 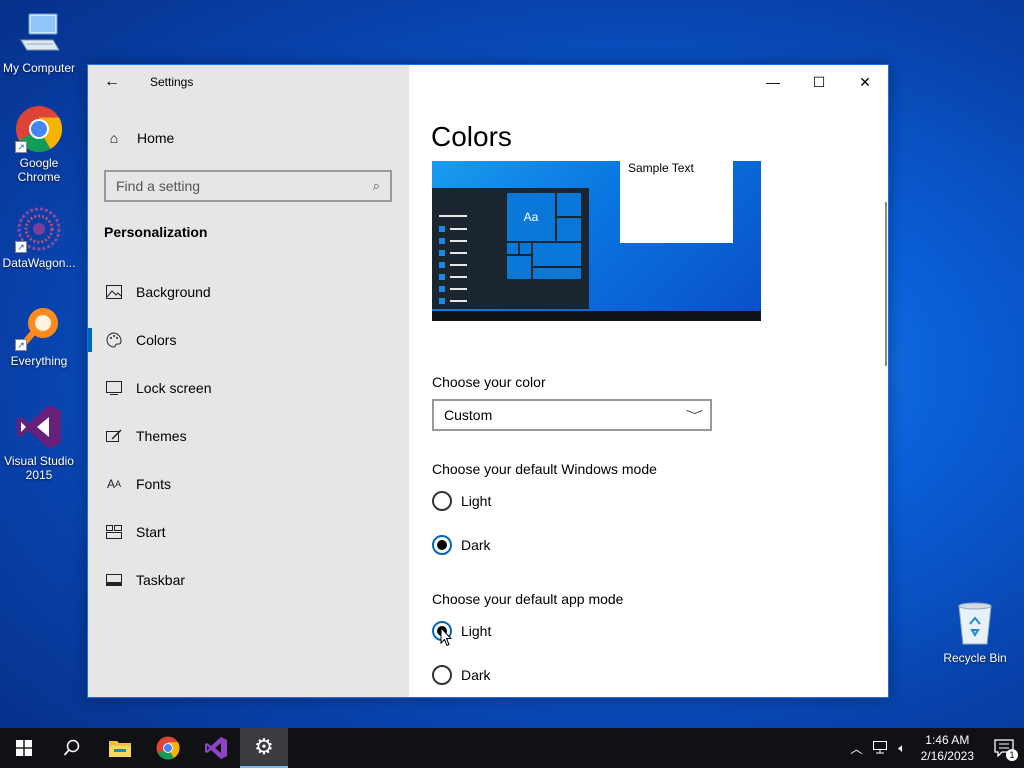 I want to click on search-input: Find a setting ⌕, so click(x=248, y=186).